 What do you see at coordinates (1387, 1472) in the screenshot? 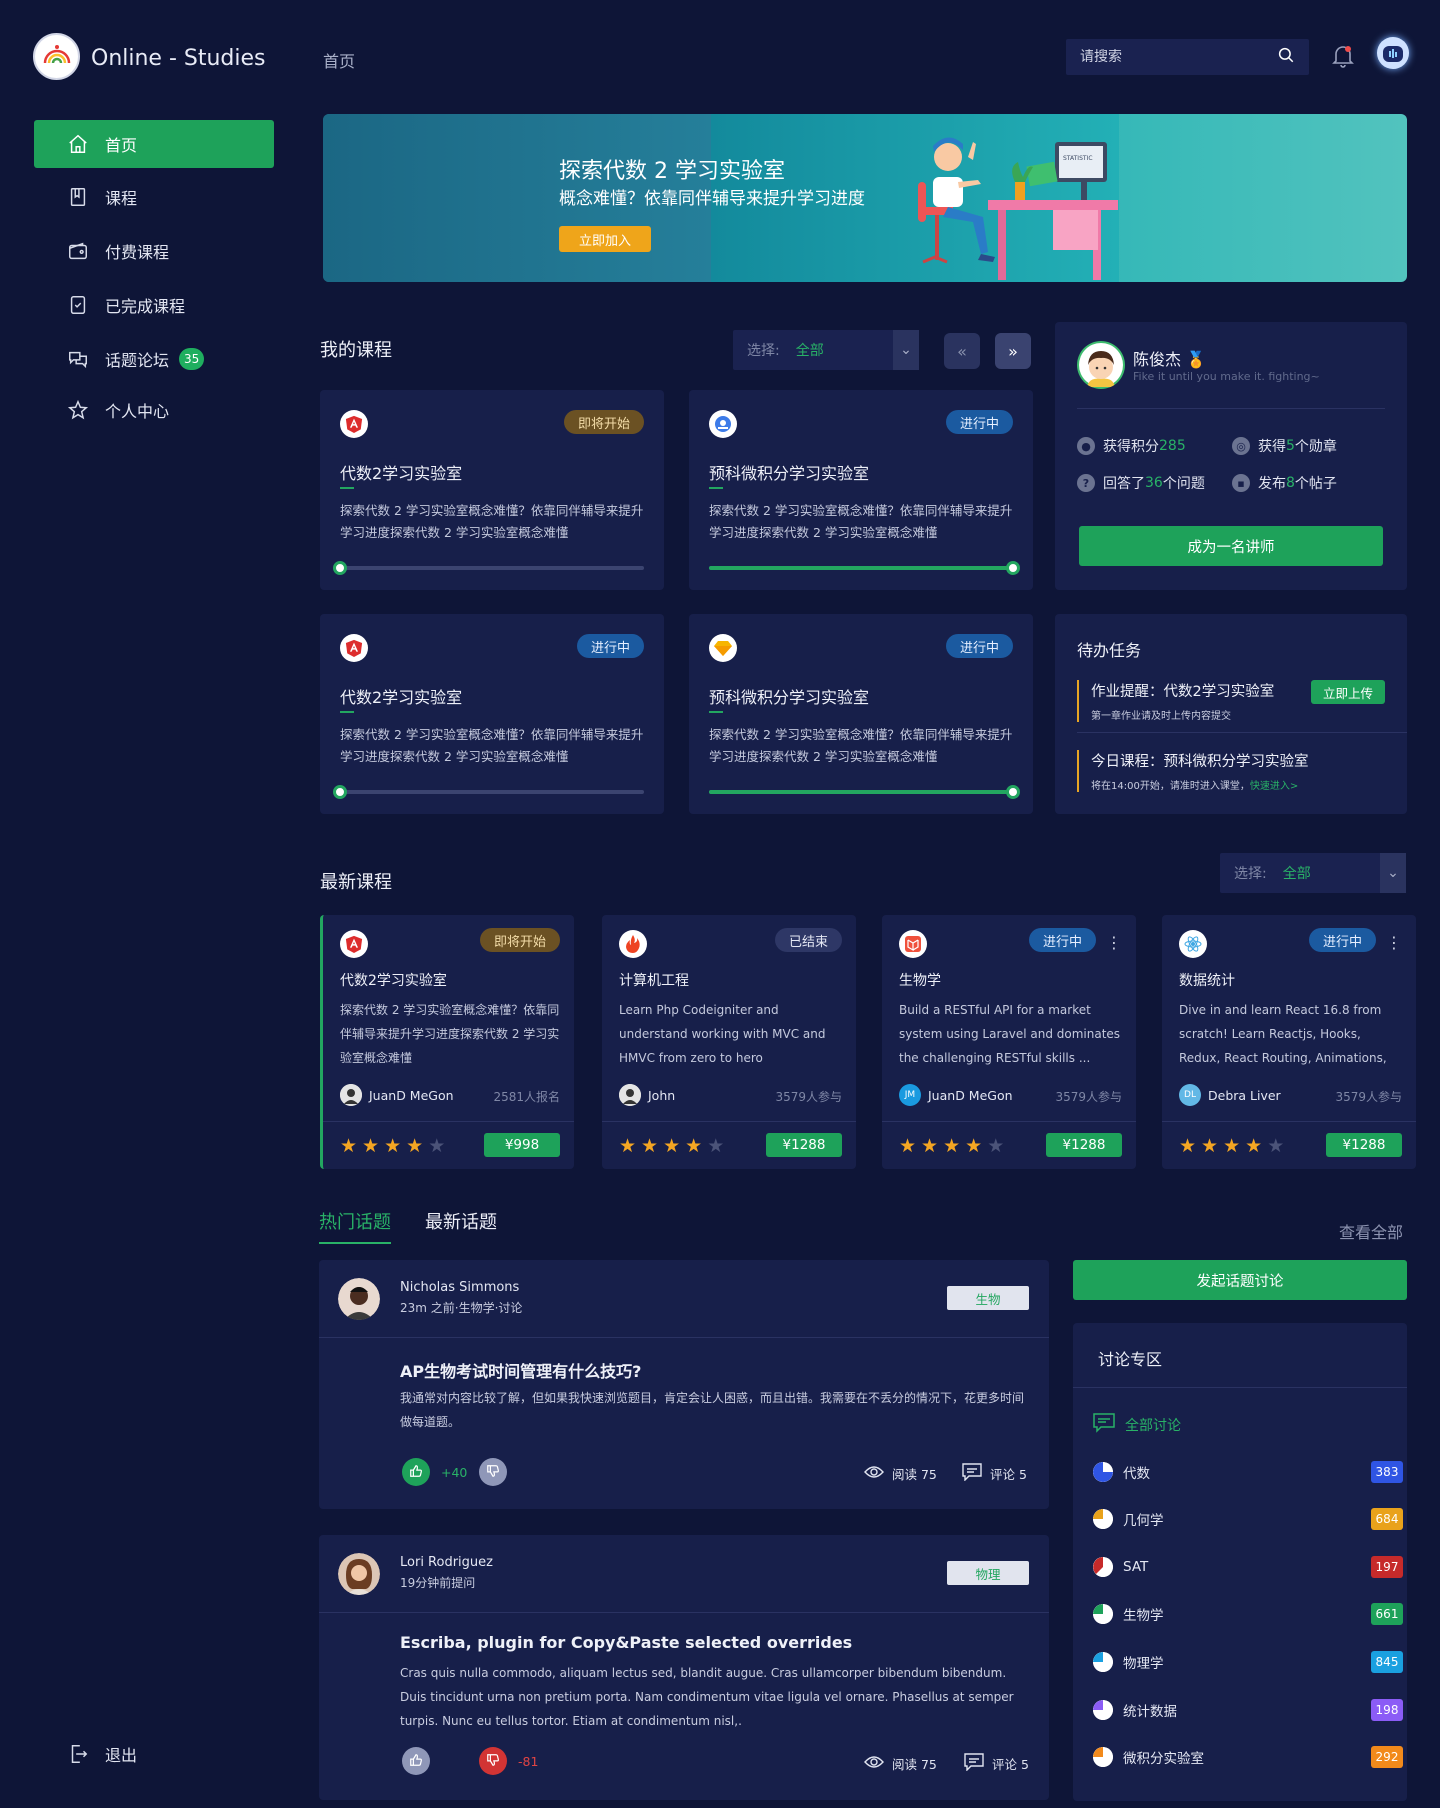
I see `category-count: 383` at bounding box center [1387, 1472].